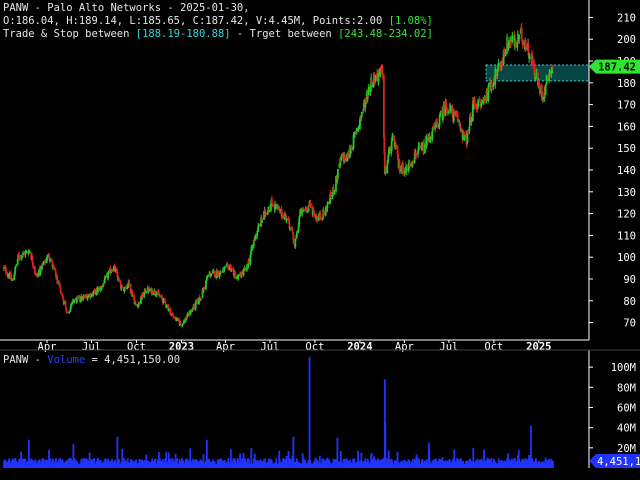 This screenshot has height=480, width=640. I want to click on price-tick-label: 90, so click(629, 280).